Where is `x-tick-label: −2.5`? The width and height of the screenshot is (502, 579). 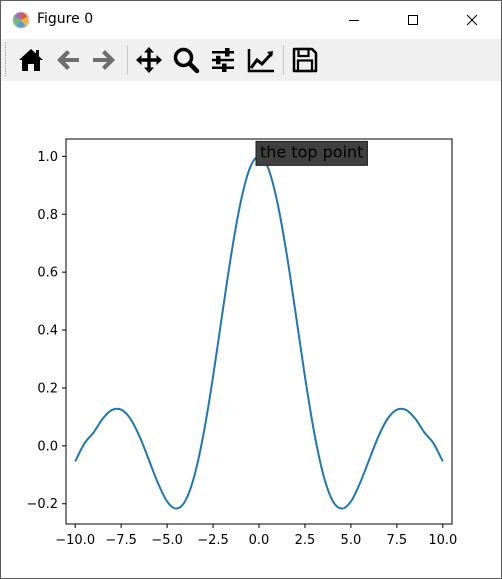 x-tick-label: −2.5 is located at coordinates (213, 540).